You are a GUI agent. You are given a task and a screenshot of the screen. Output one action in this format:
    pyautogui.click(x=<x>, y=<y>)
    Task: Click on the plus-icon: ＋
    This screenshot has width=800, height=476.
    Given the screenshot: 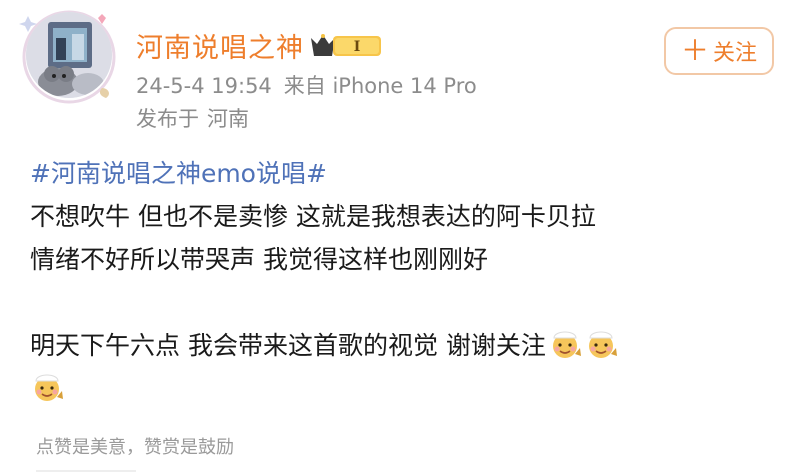 What is the action you would take?
    pyautogui.click(x=694, y=50)
    